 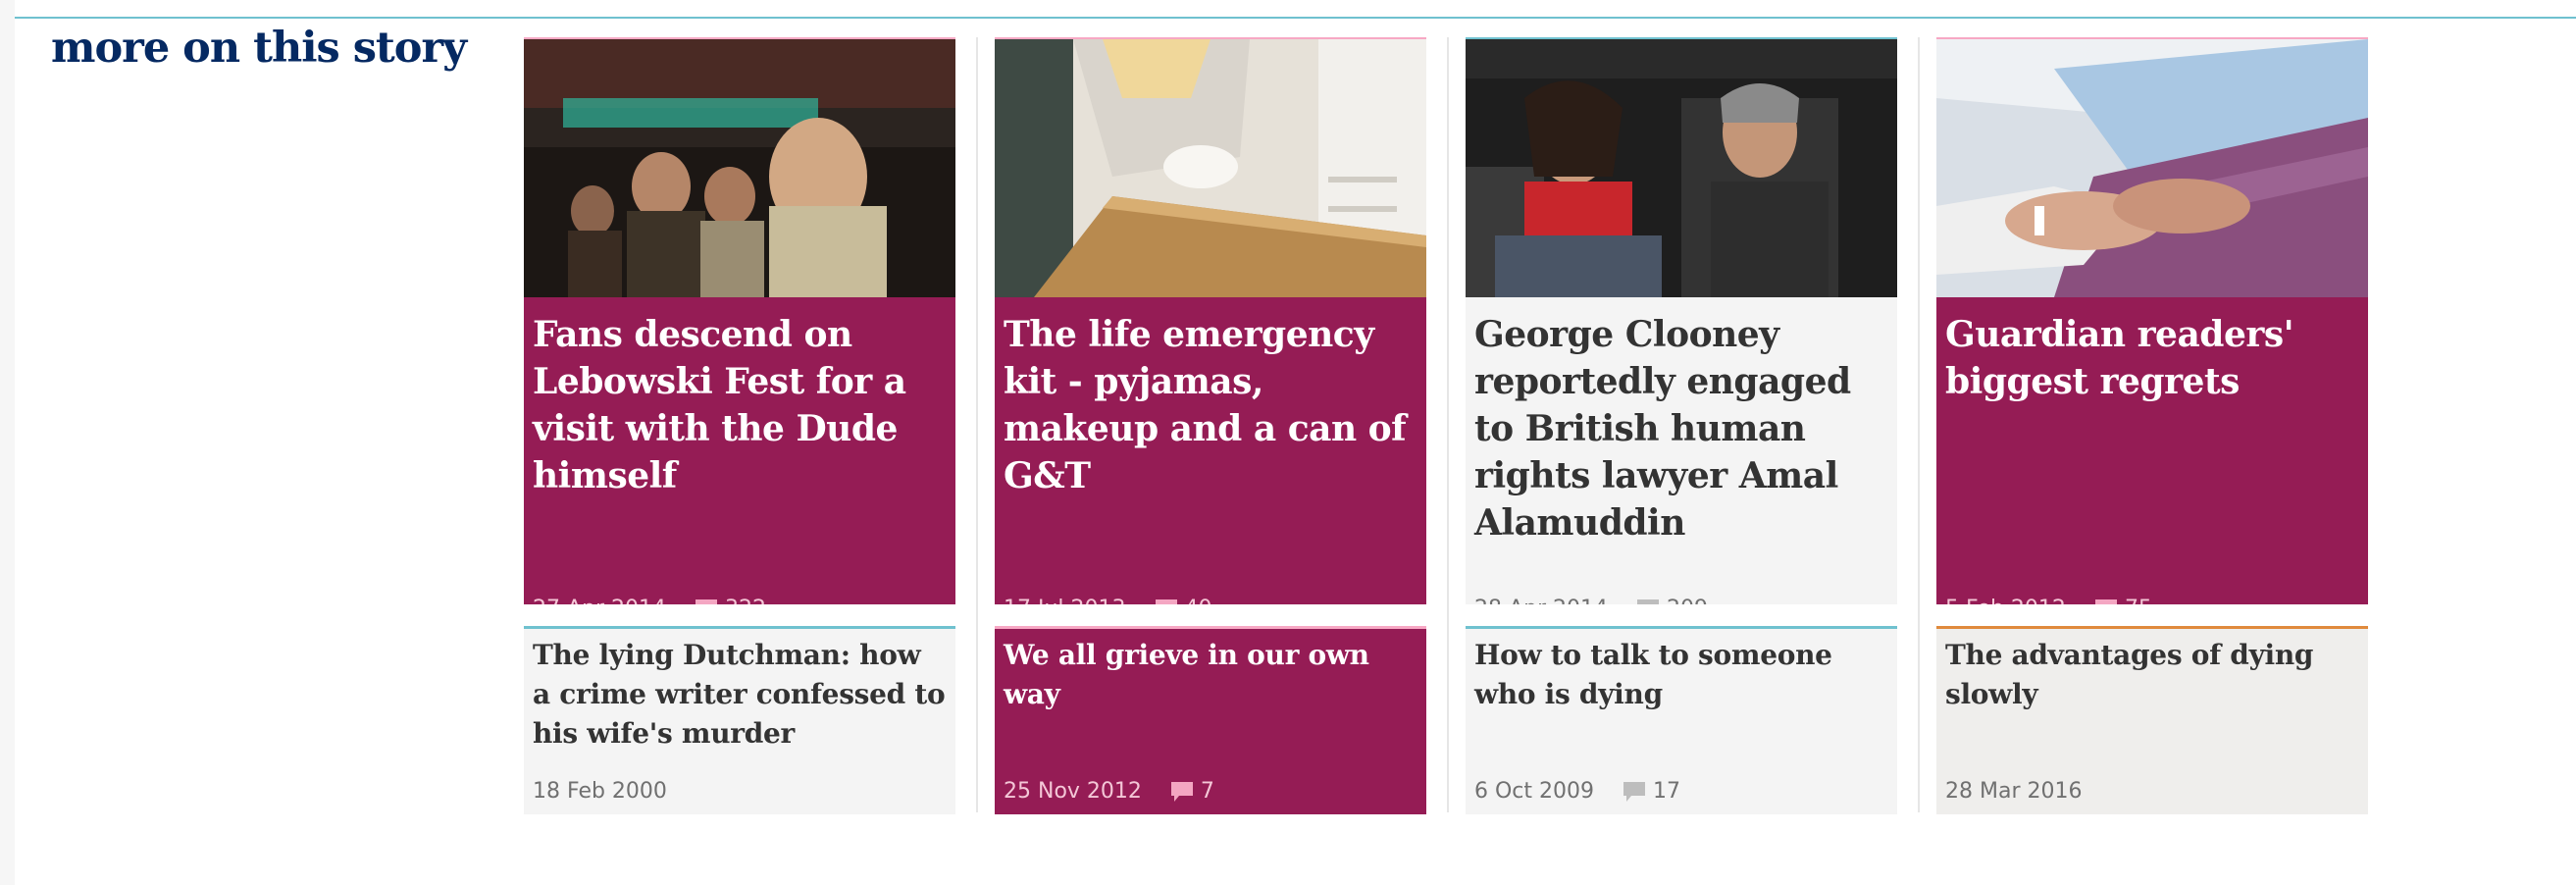 I want to click on section-heading: more on this story, so click(x=259, y=48).